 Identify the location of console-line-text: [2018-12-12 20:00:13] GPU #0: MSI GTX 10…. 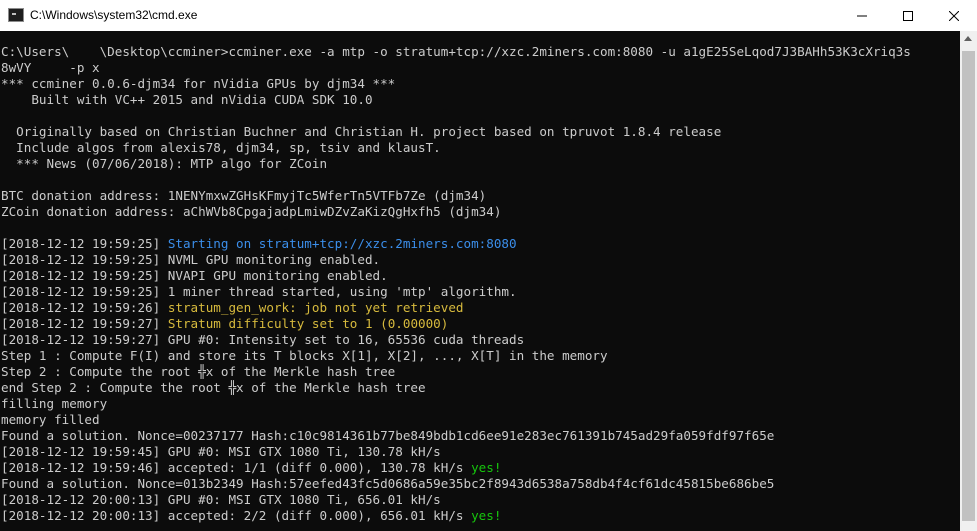
(221, 499).